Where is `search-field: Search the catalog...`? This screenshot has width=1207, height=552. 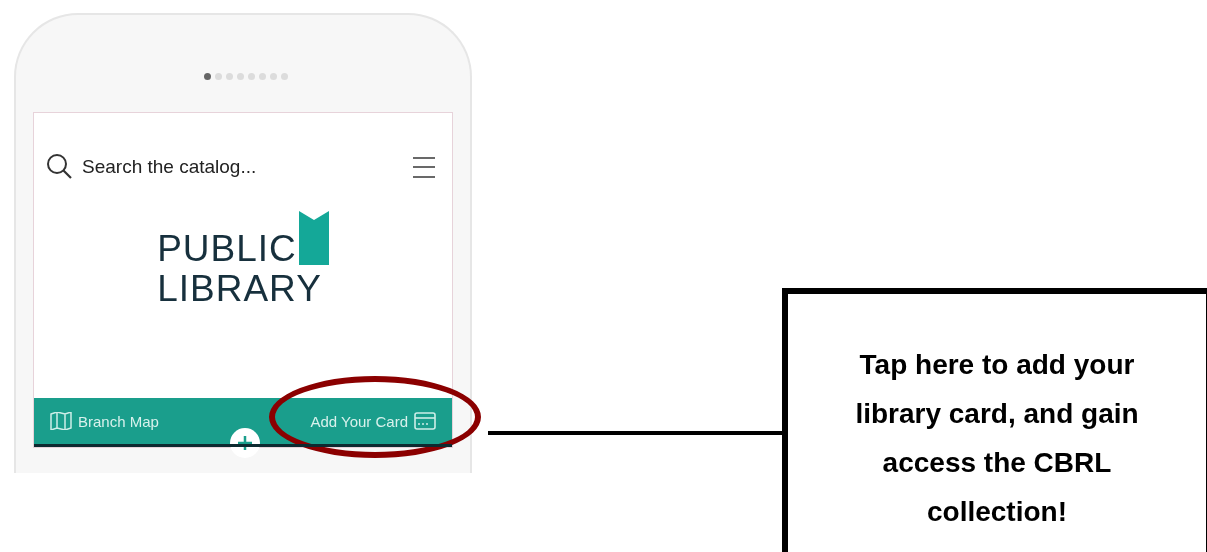
search-field: Search the catalog... is located at coordinates (243, 167).